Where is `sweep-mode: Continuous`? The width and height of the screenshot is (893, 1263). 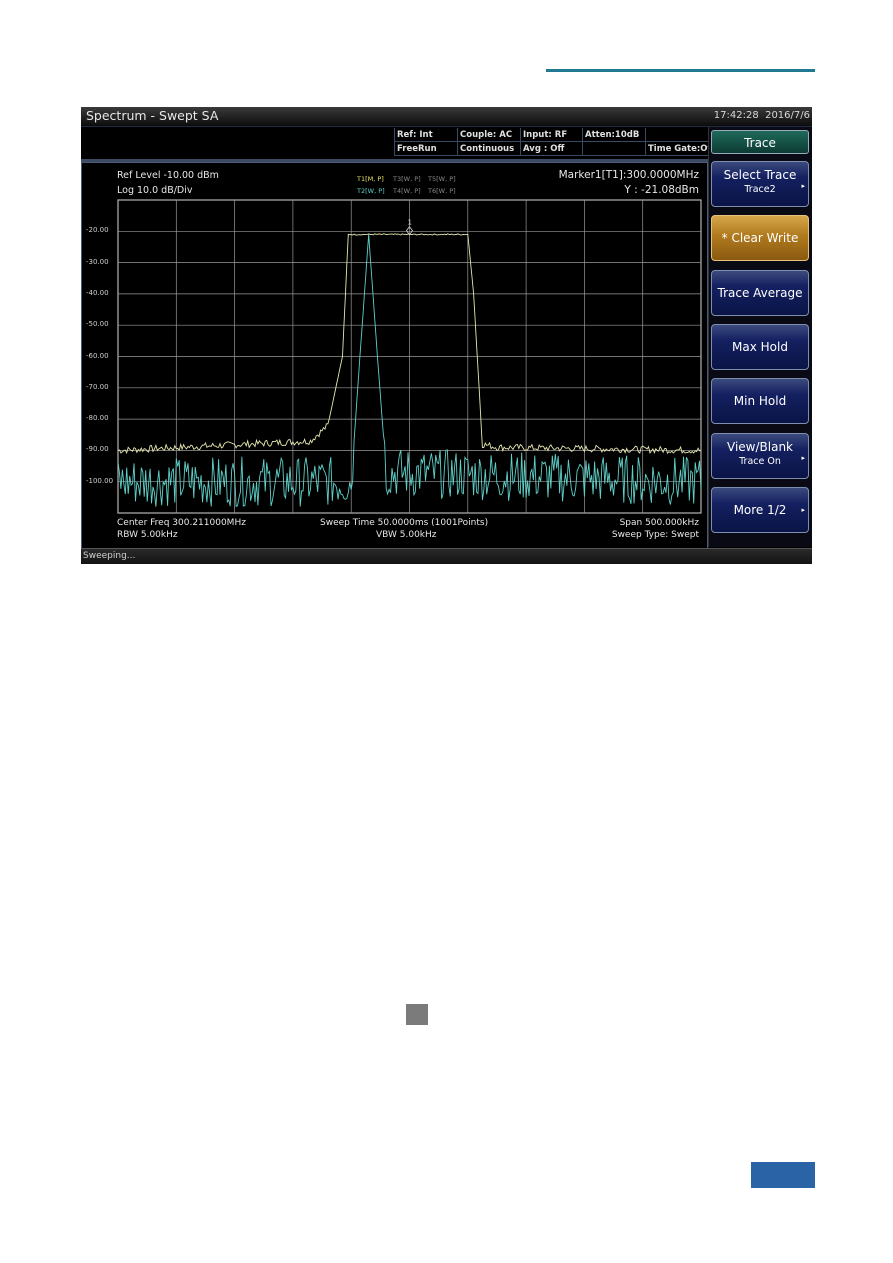
sweep-mode: Continuous is located at coordinates (488, 149).